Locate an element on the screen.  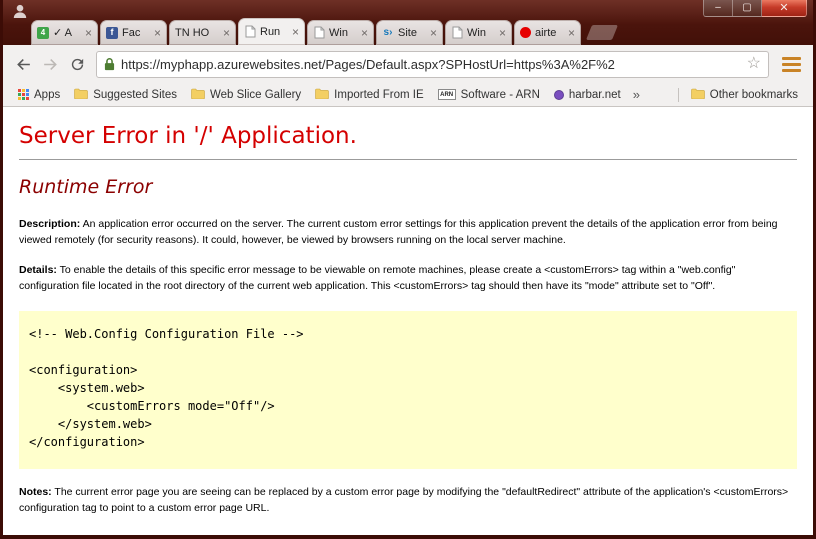
tab-a: 4 ✓ A × is located at coordinates (64, 32).